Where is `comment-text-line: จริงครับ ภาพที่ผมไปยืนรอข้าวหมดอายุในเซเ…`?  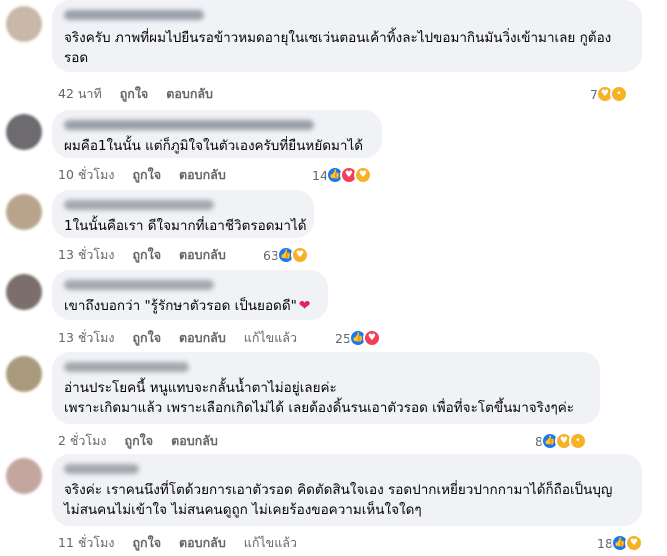 comment-text-line: จริงครับ ภาพที่ผมไปยืนรอข้าวหมดอายุในเซเ… is located at coordinates (338, 38).